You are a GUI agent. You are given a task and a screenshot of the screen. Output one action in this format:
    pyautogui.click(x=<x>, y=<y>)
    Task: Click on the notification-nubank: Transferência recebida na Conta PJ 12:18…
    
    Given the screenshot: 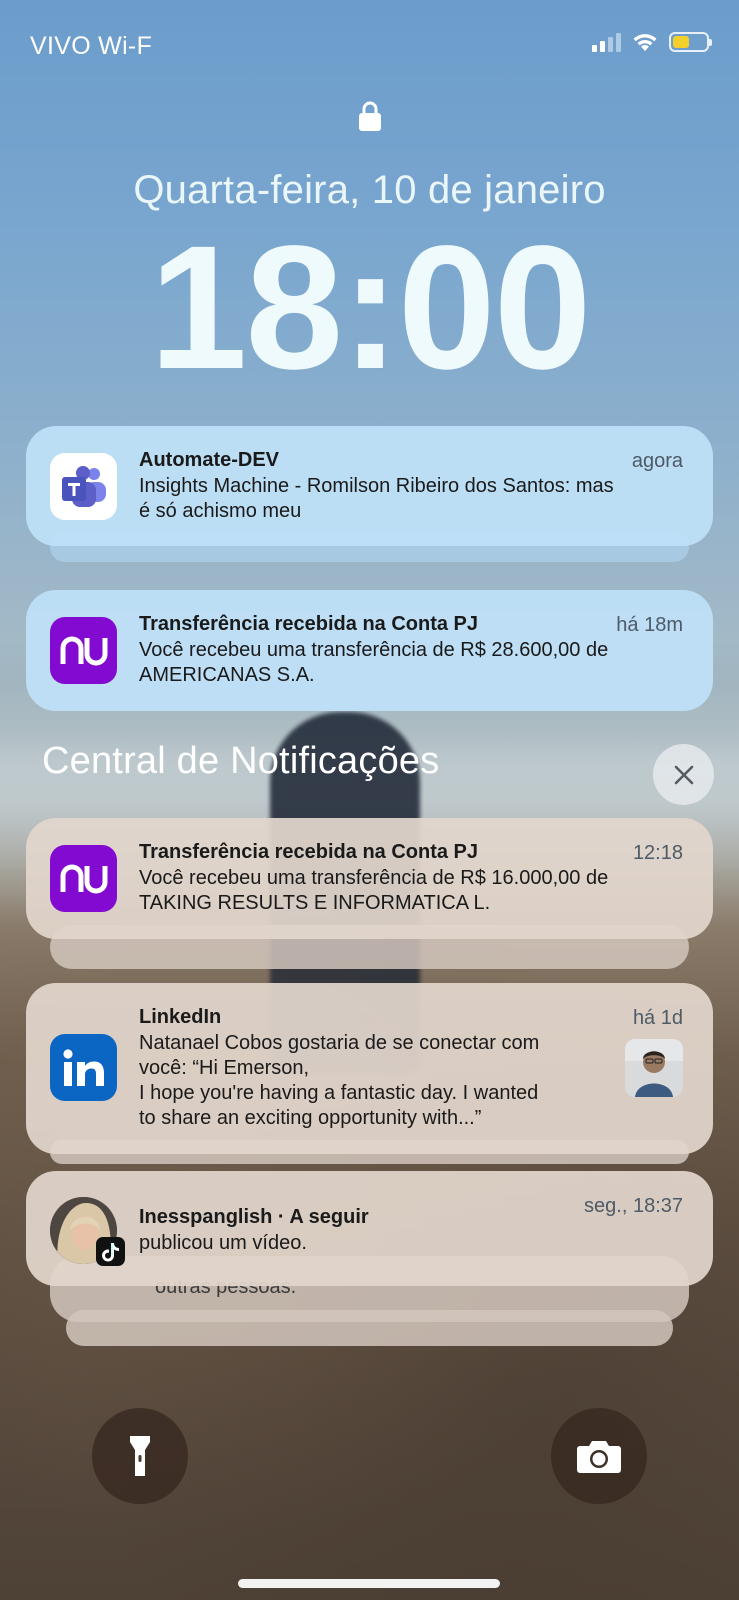 What is the action you would take?
    pyautogui.click(x=369, y=878)
    